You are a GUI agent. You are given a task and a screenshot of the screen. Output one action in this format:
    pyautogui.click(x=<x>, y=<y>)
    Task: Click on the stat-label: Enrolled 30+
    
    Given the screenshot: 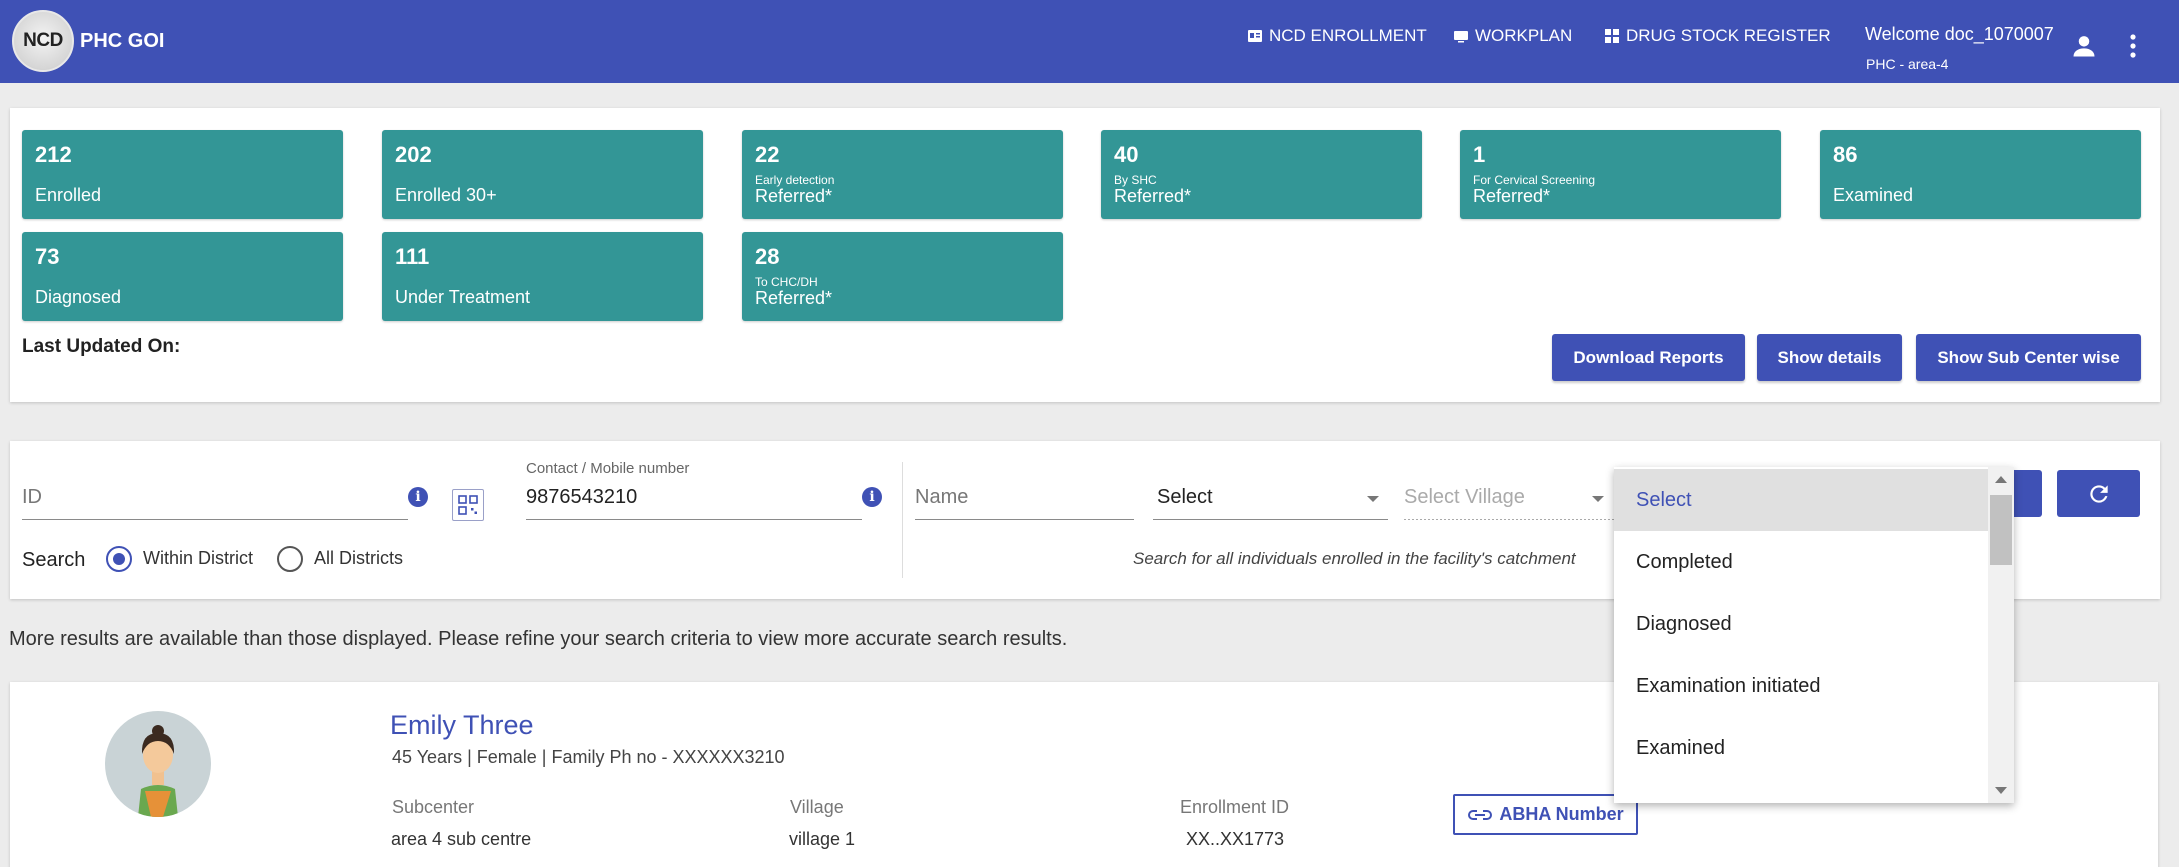 What is the action you would take?
    pyautogui.click(x=446, y=195)
    